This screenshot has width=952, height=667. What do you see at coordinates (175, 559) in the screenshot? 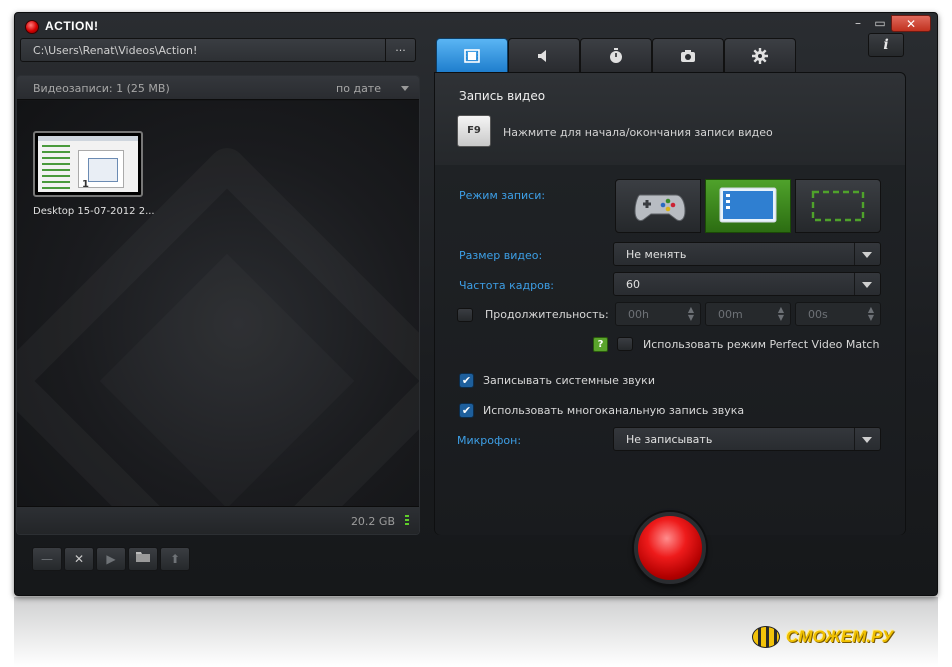
I see `upload-button: ⬆` at bounding box center [175, 559].